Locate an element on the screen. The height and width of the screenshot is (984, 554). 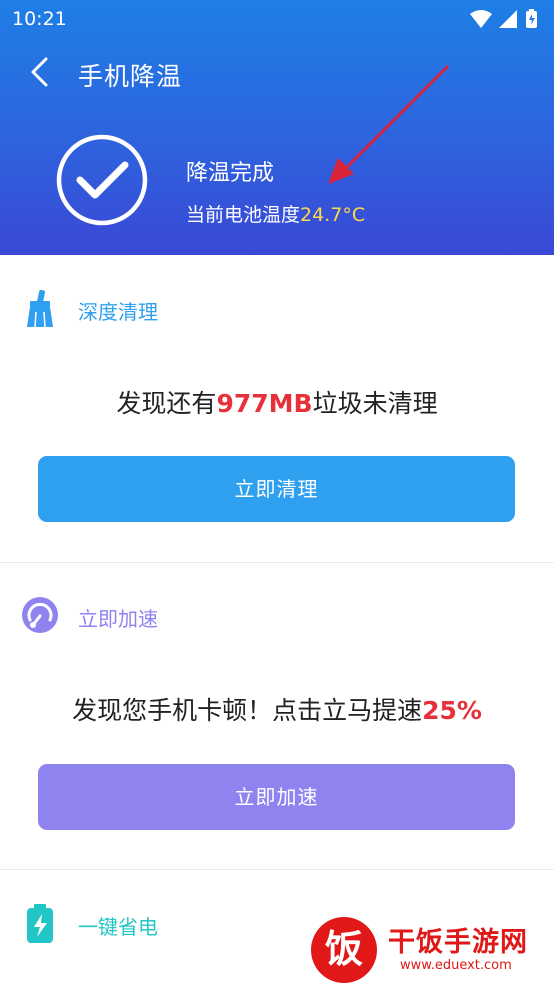
wifi-icon is located at coordinates (481, 19).